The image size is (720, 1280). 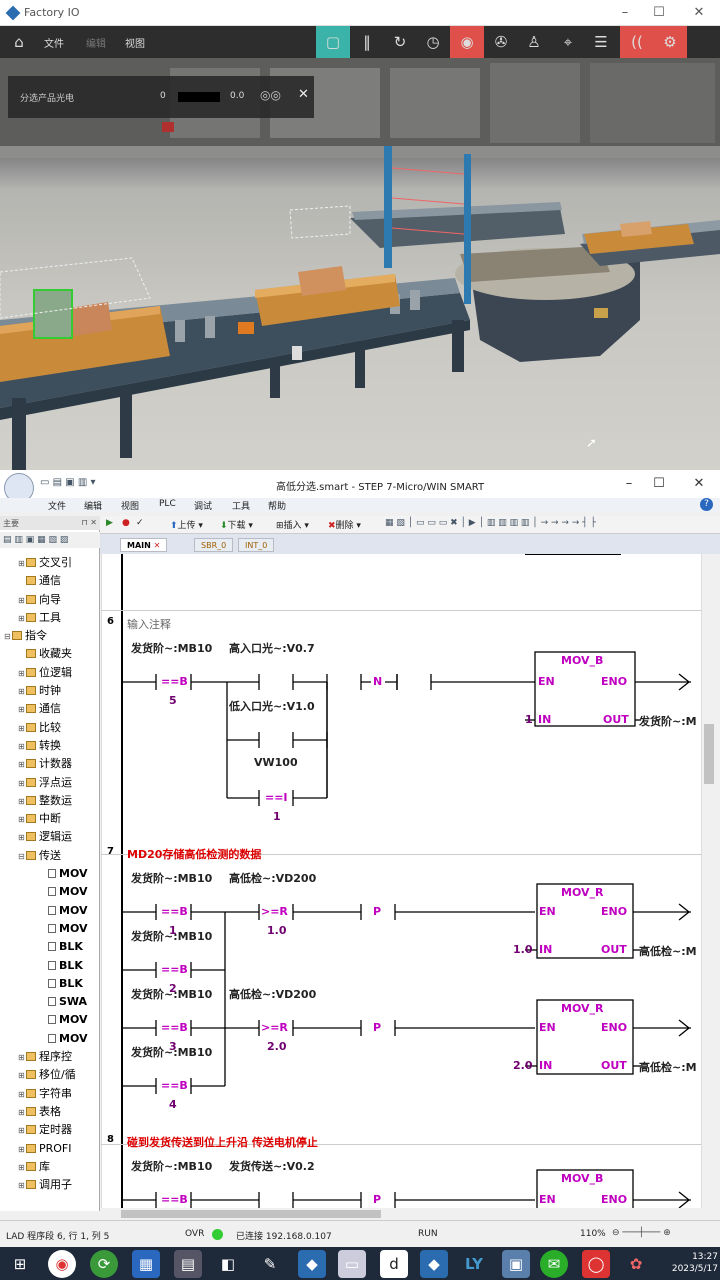 I want to click on tab-int0: INT_0, so click(x=256, y=545).